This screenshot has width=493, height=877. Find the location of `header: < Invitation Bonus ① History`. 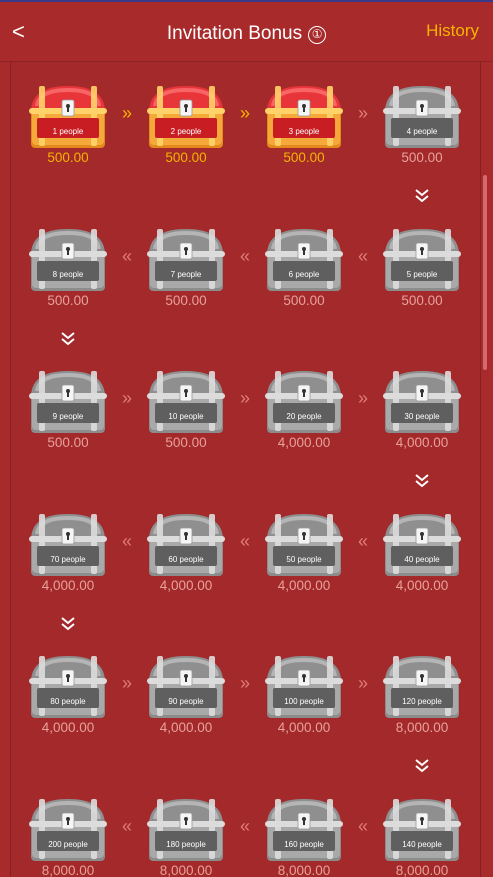

header: < Invitation Bonus ① History is located at coordinates (246, 31).